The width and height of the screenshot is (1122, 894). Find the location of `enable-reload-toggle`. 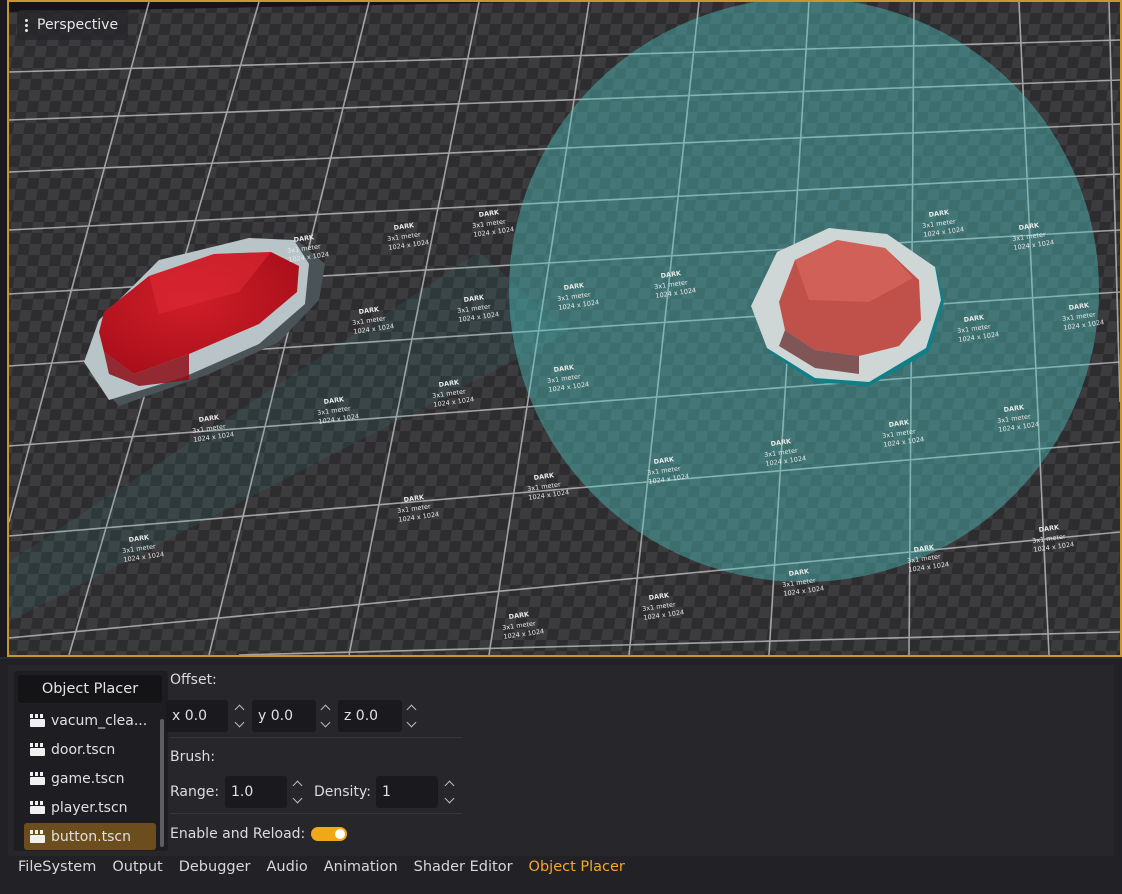

enable-reload-toggle is located at coordinates (329, 834).